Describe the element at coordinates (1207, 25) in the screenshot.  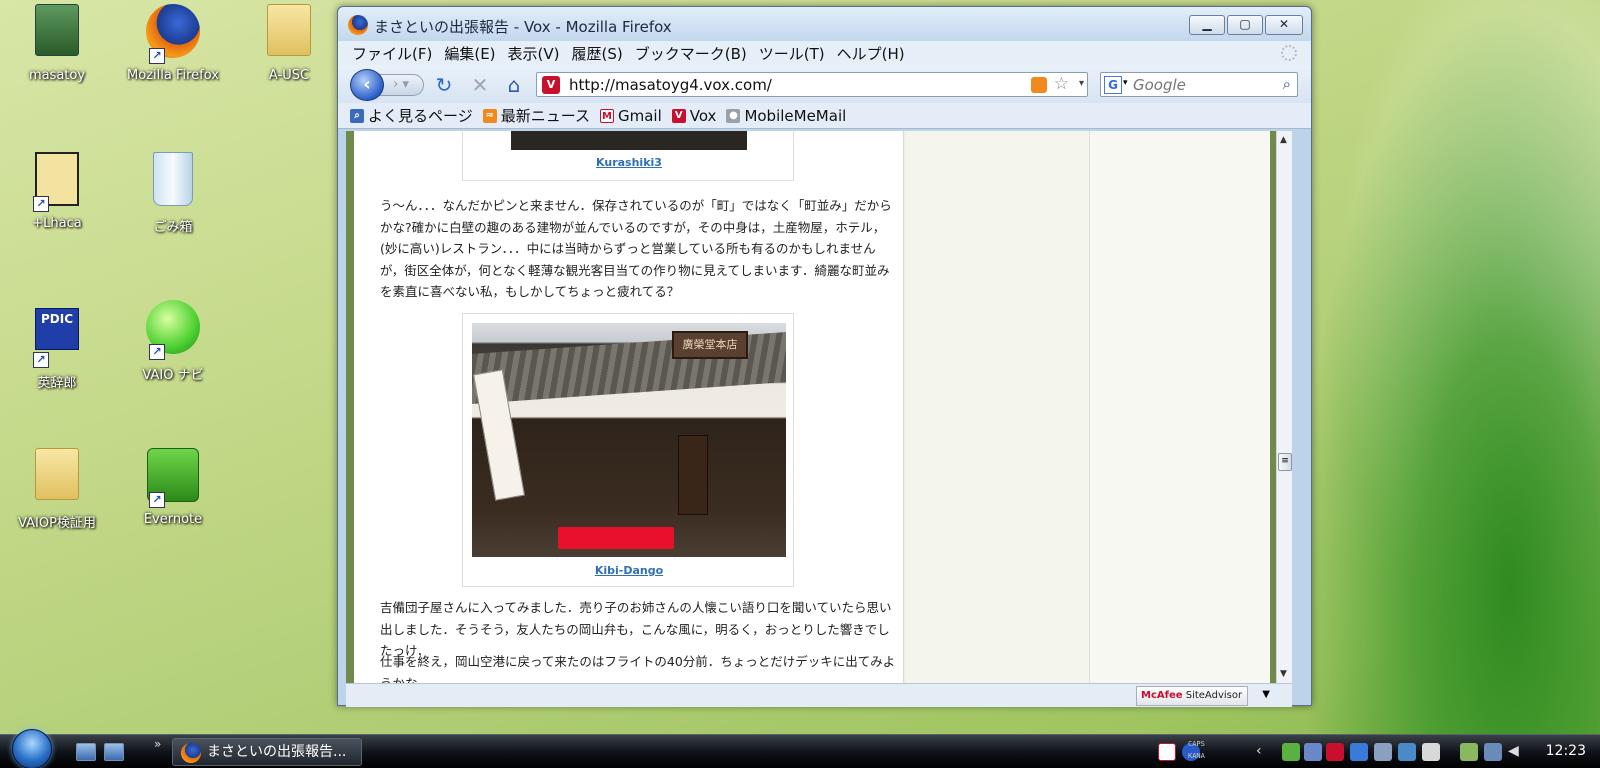
I see `minimize-button: ▁` at that location.